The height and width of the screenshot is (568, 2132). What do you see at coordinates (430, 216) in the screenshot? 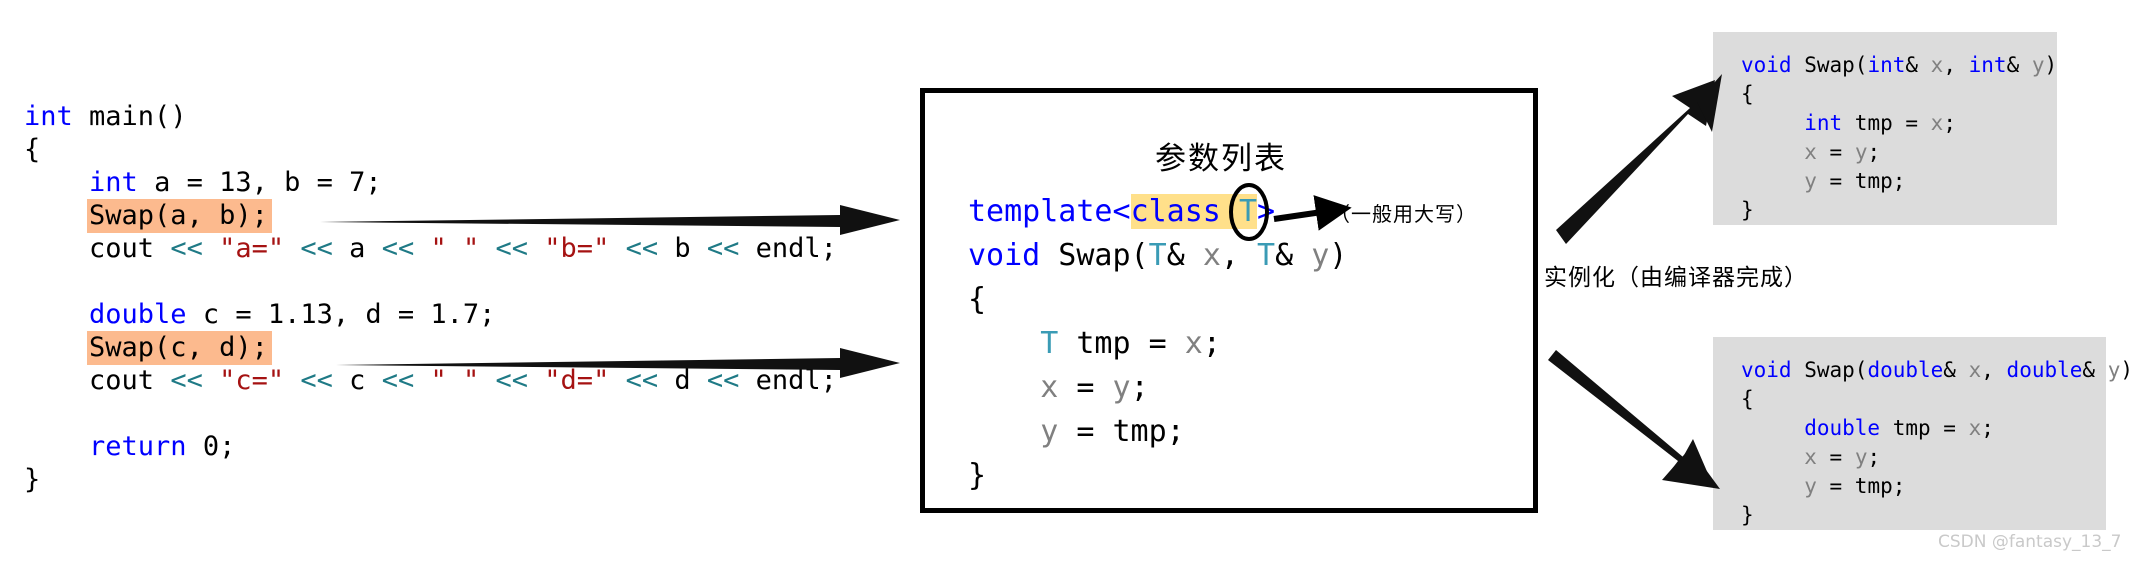
I see `code-line: Swap(a, b);` at bounding box center [430, 216].